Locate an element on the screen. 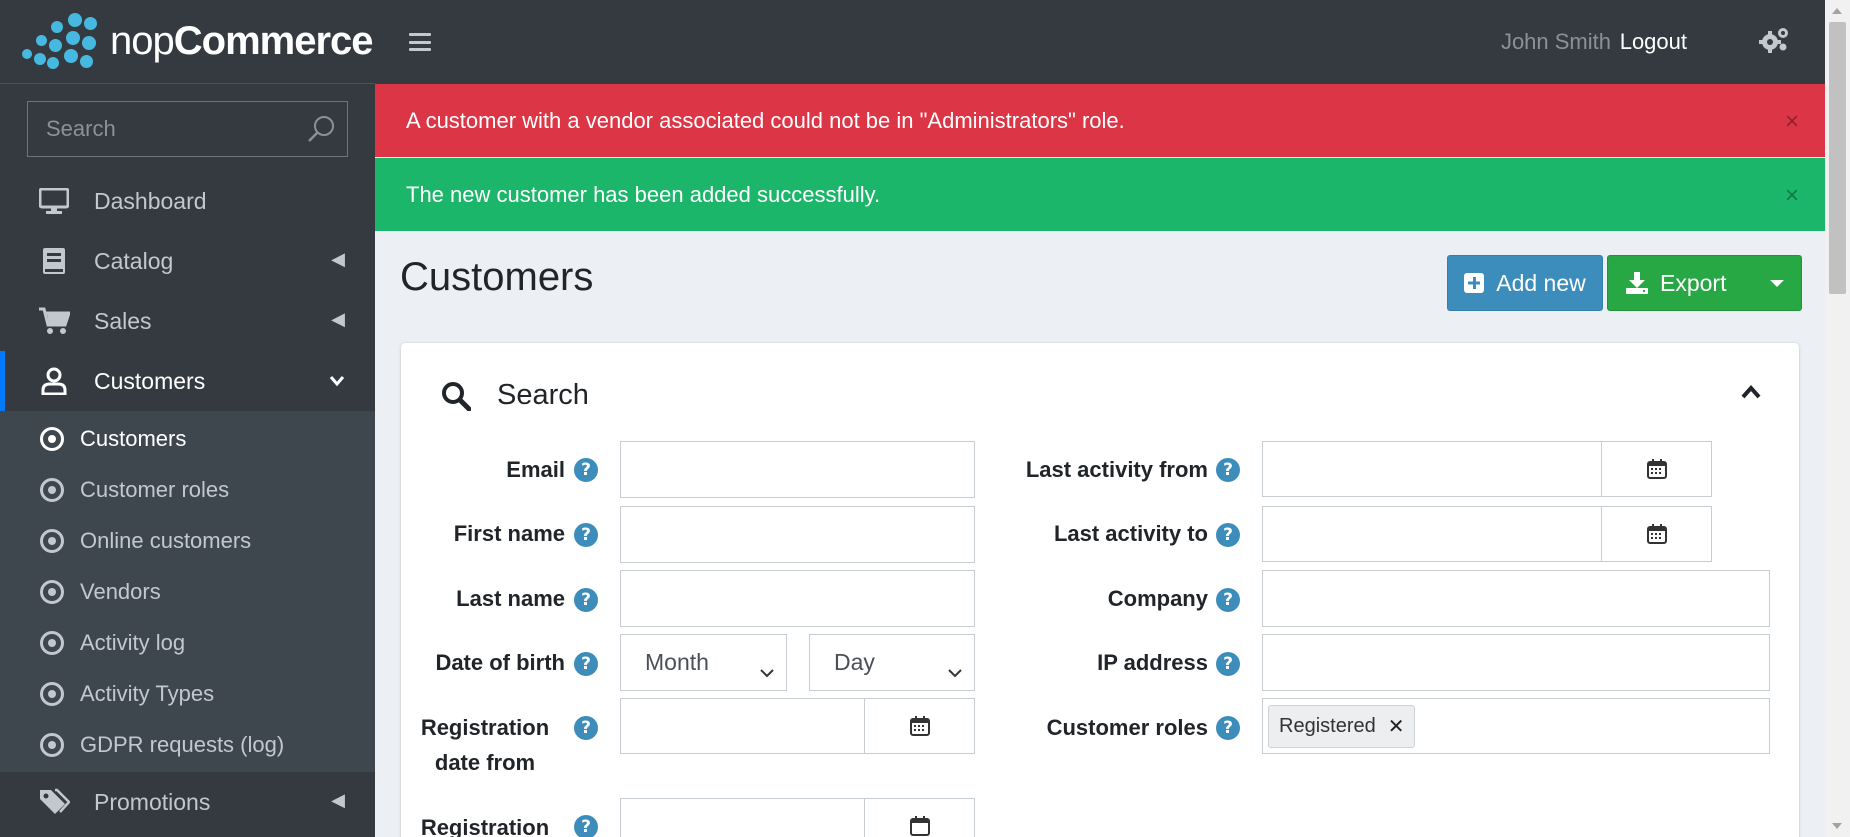  last-activity-from-field is located at coordinates (1487, 469).